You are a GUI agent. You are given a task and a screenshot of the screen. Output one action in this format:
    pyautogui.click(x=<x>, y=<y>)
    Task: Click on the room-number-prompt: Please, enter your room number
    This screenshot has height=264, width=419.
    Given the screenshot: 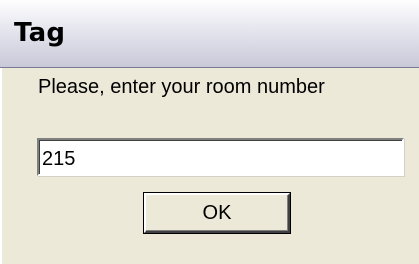 What is the action you would take?
    pyautogui.click(x=181, y=87)
    